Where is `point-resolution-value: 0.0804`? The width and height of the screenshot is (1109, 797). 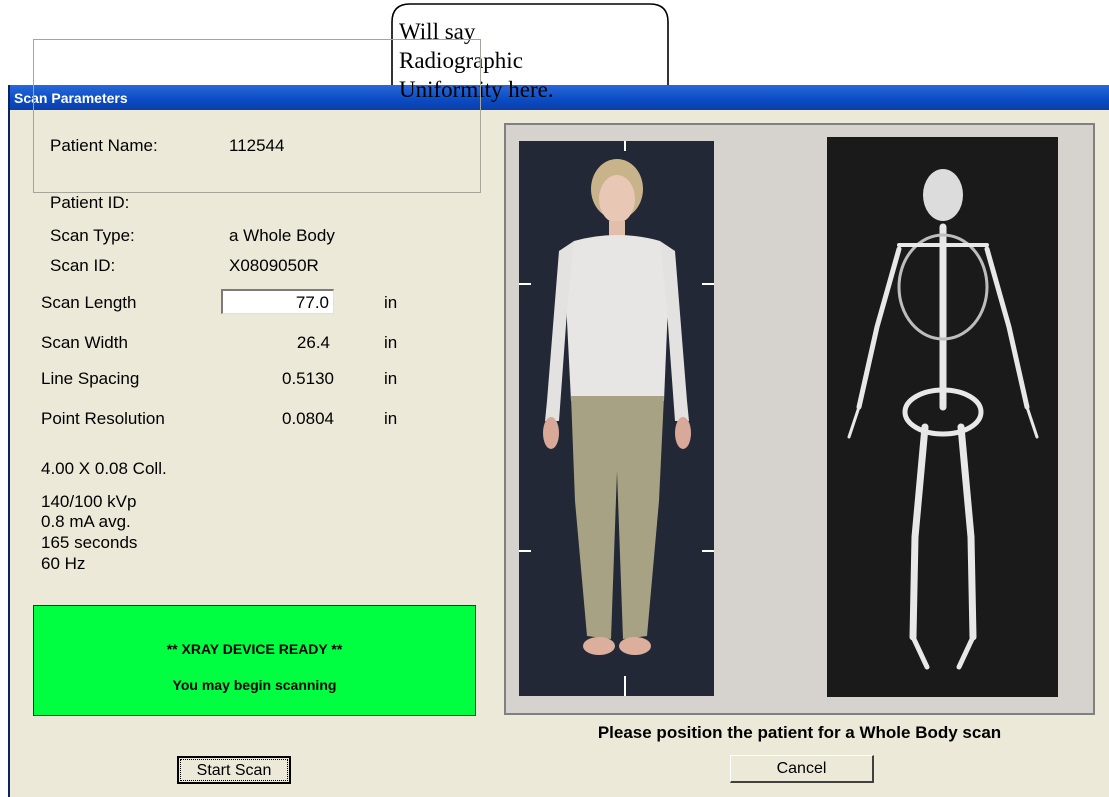 point-resolution-value: 0.0804 is located at coordinates (308, 418).